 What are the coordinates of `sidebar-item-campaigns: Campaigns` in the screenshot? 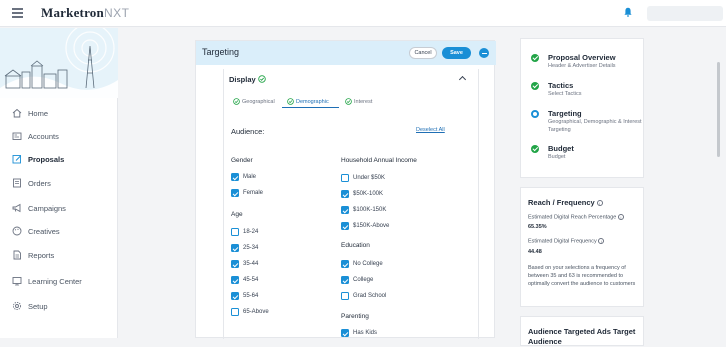 It's located at (59, 208).